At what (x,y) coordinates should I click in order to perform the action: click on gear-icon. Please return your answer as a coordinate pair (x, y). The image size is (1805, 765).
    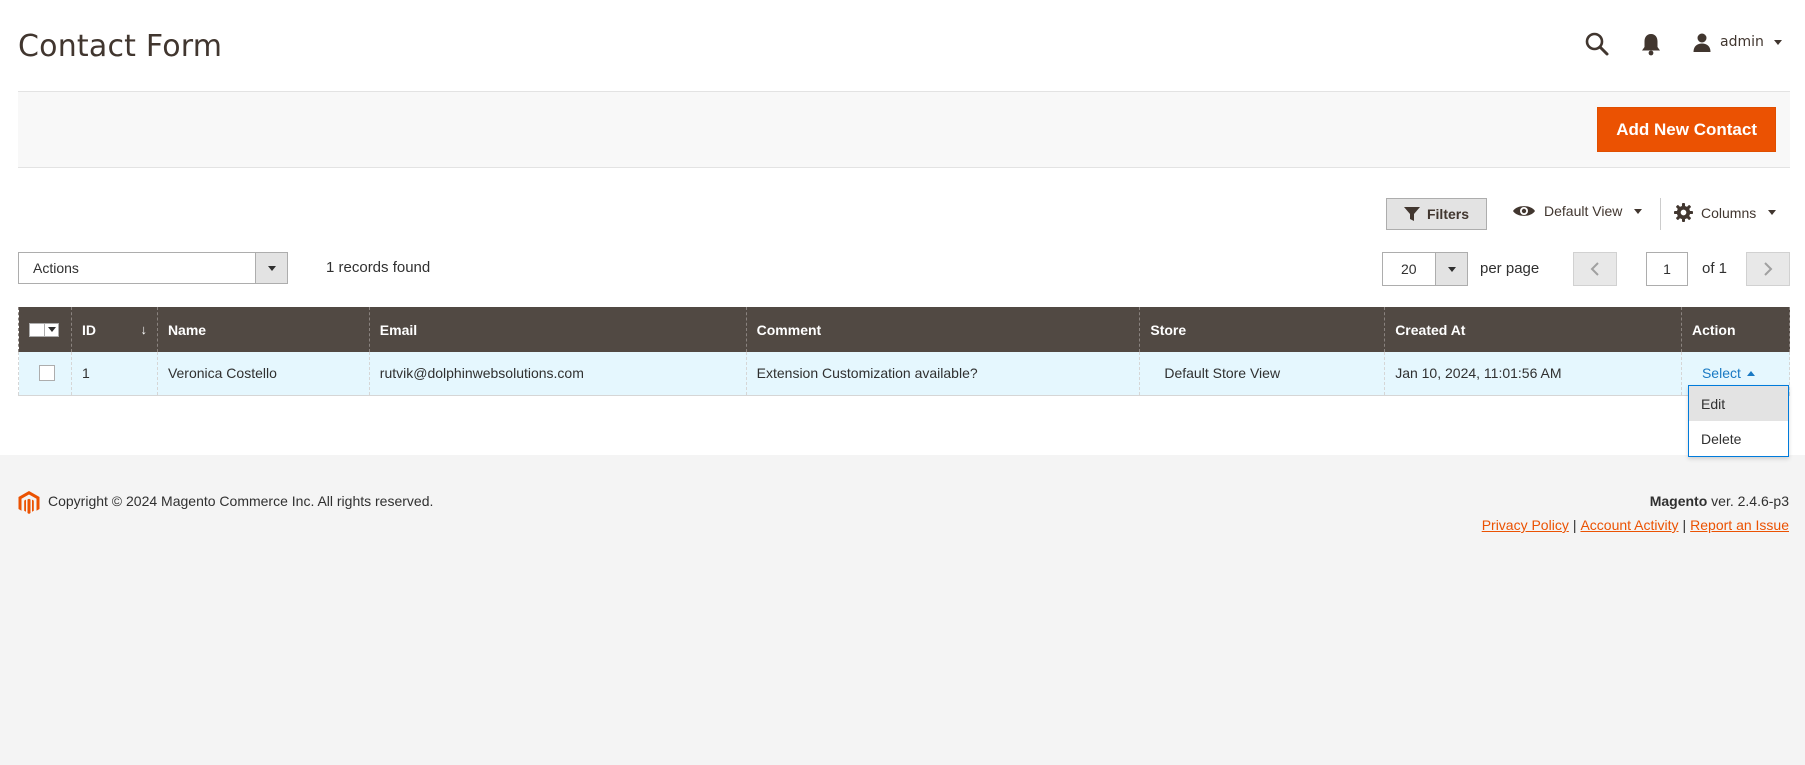
    Looking at the image, I should click on (1683, 212).